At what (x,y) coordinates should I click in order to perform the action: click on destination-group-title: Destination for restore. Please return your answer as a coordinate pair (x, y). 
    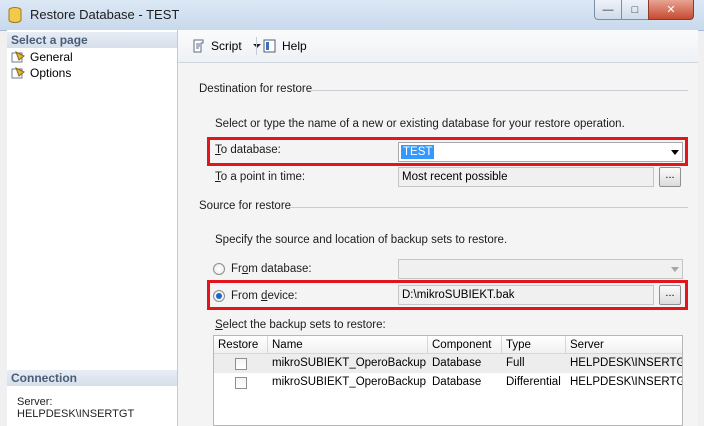
    Looking at the image, I should click on (256, 89).